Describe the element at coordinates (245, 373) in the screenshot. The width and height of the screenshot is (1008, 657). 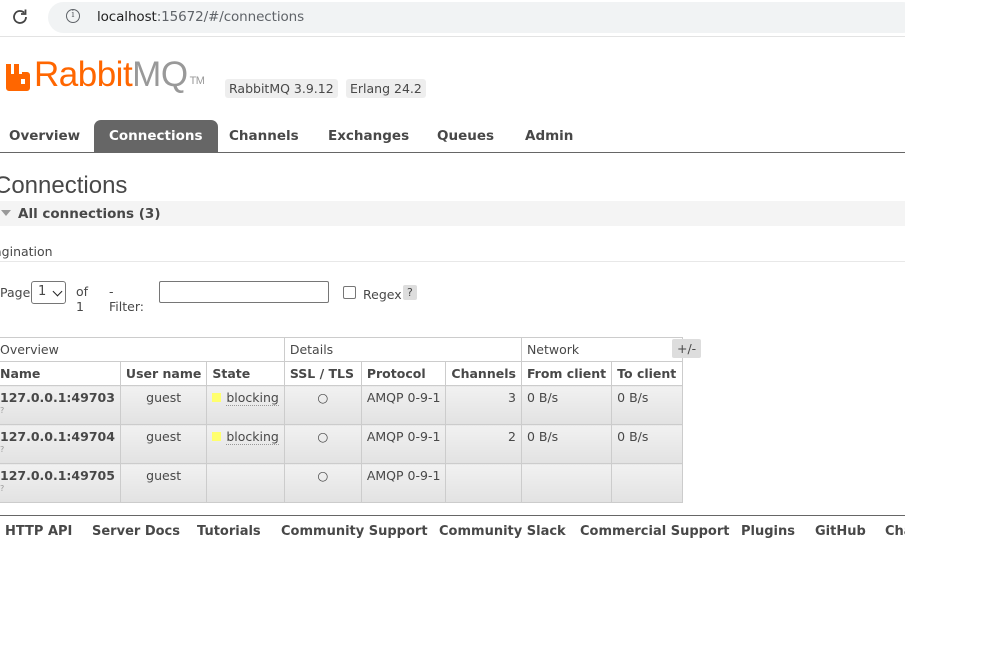
I see `col-state: State` at that location.